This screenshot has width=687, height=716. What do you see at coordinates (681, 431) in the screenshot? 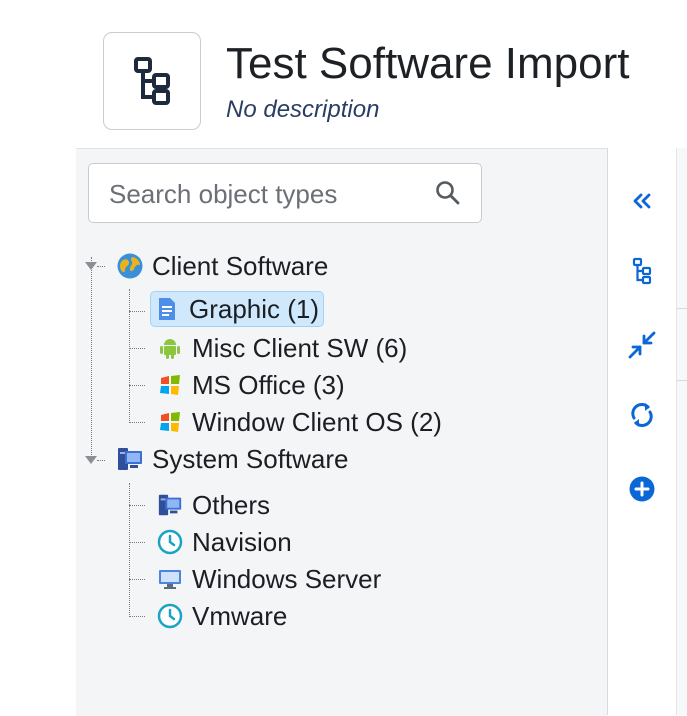
I see `content-panel-edge` at bounding box center [681, 431].